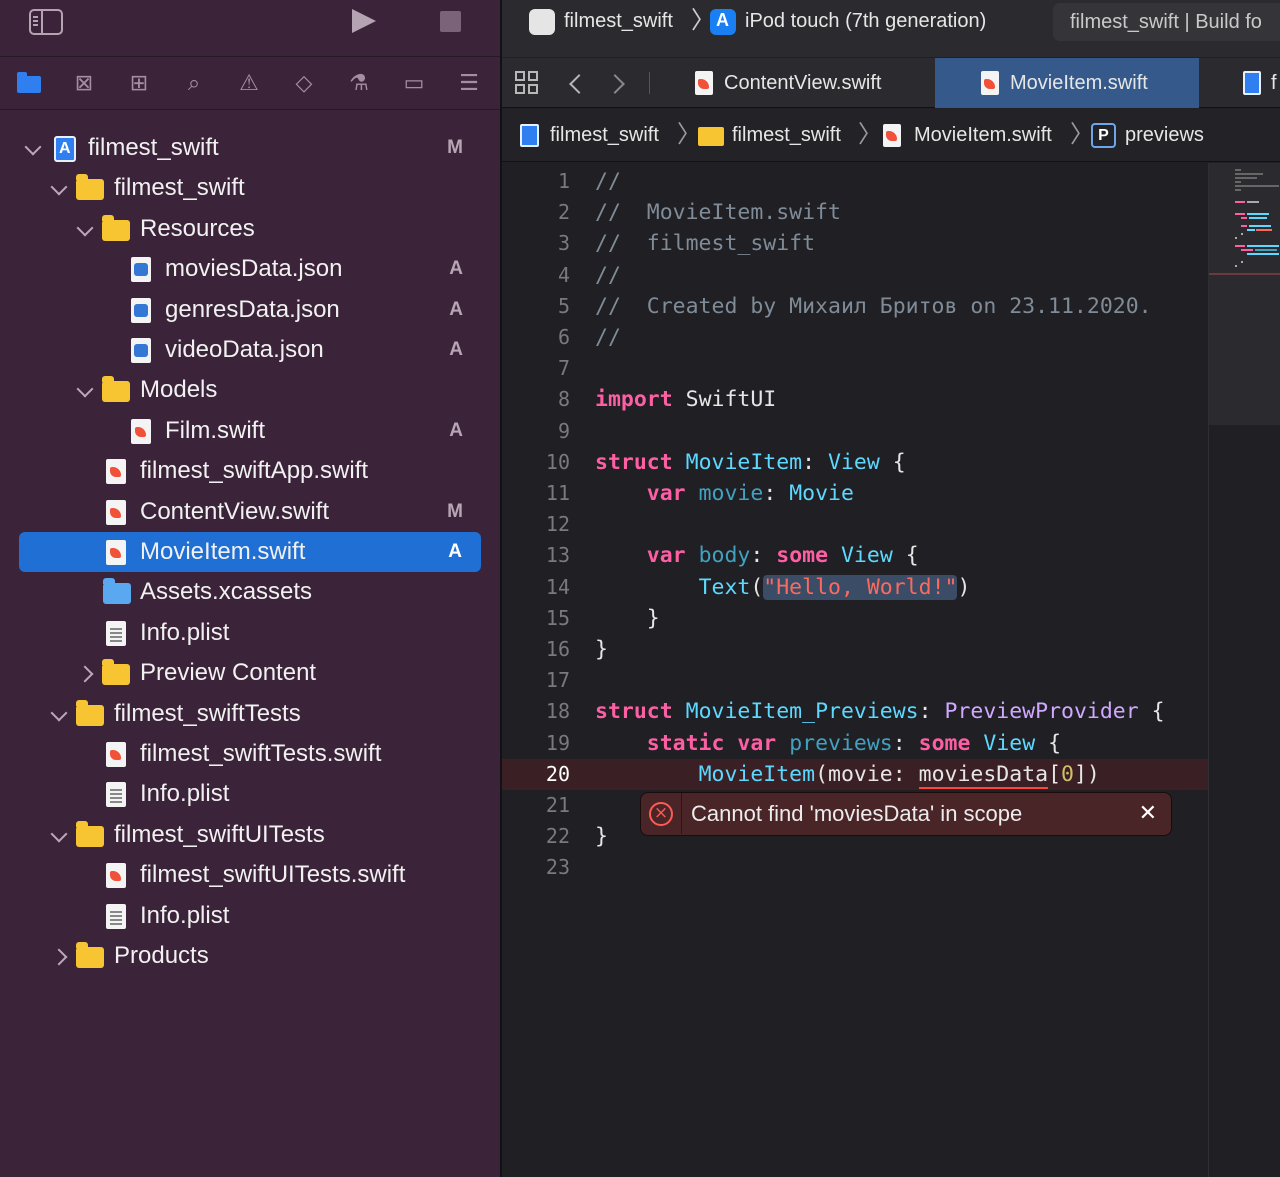 The width and height of the screenshot is (1280, 1177). I want to click on line-number: 18, so click(557, 711).